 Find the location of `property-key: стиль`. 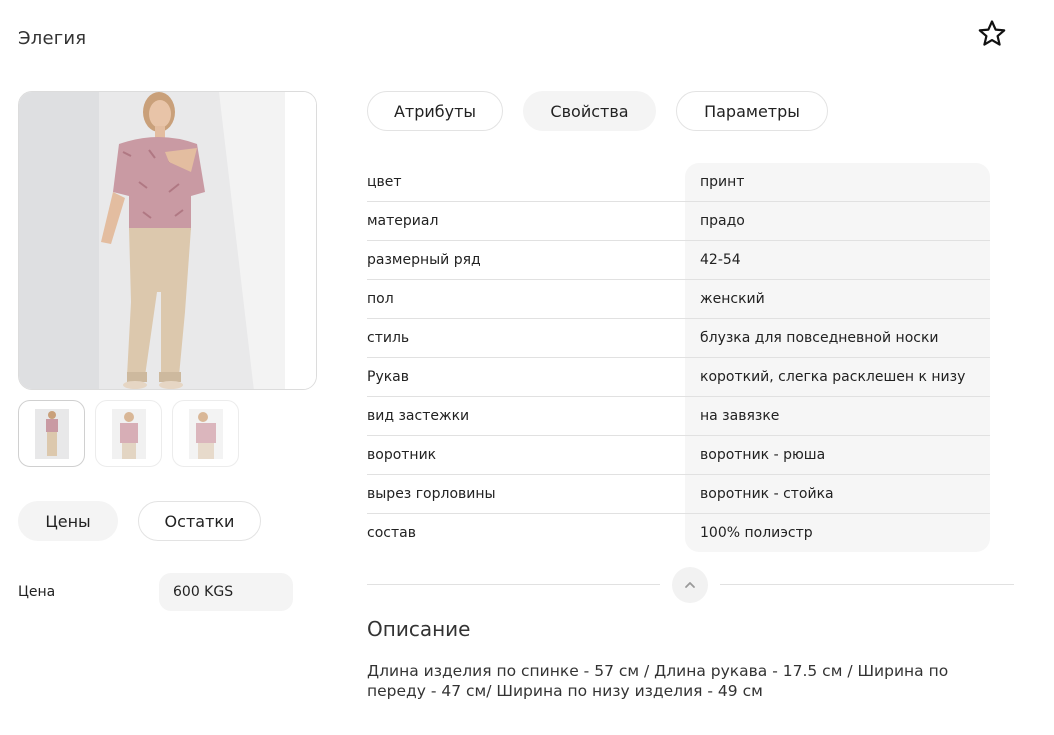

property-key: стиль is located at coordinates (388, 338).